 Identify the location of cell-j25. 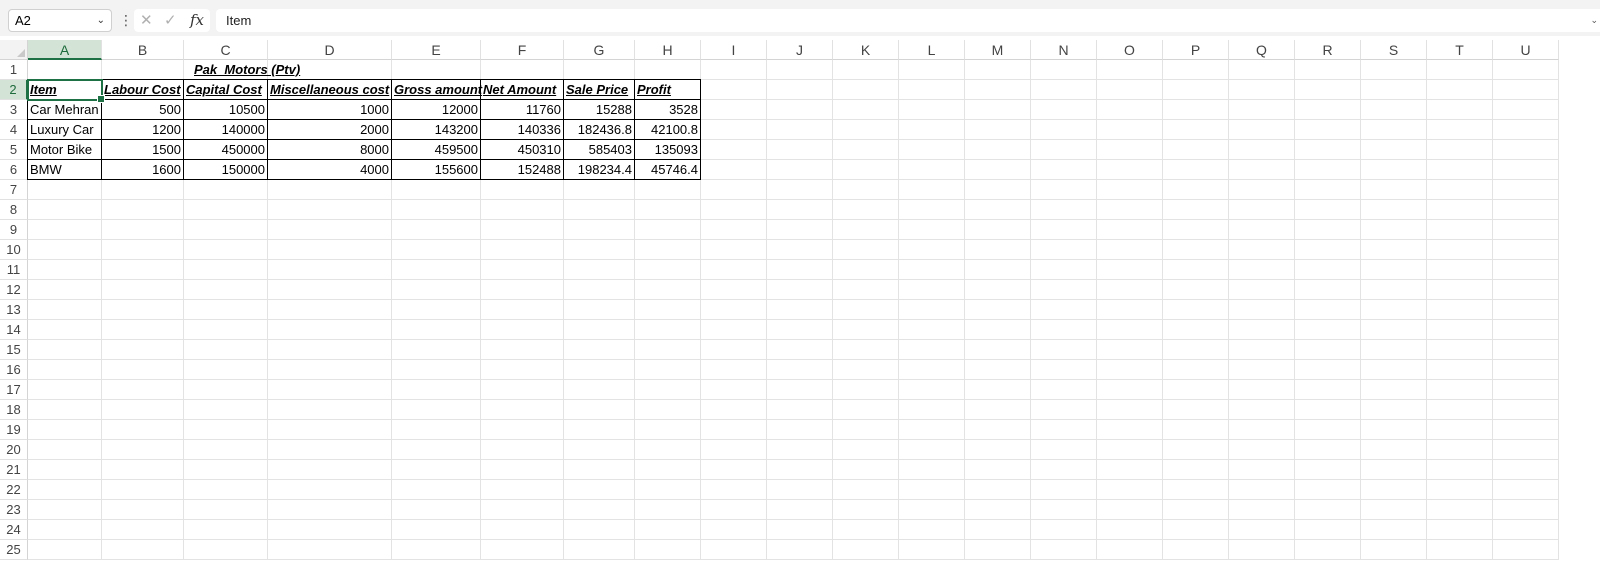
(800, 550).